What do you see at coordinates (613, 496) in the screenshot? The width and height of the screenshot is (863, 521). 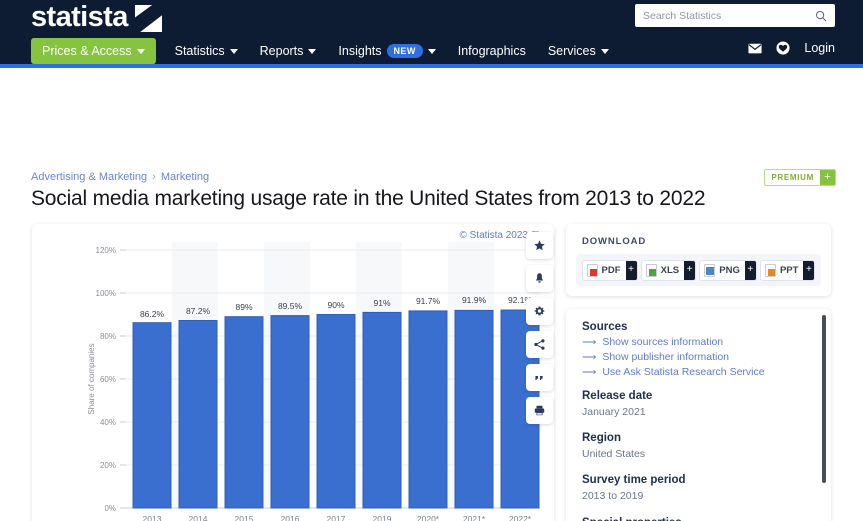 I see `survey-time-period-value: 2013 to 2019` at bounding box center [613, 496].